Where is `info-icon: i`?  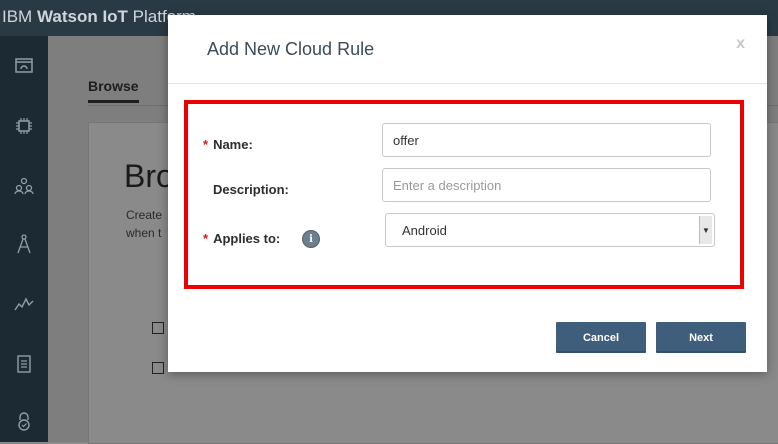
info-icon: i is located at coordinates (311, 239).